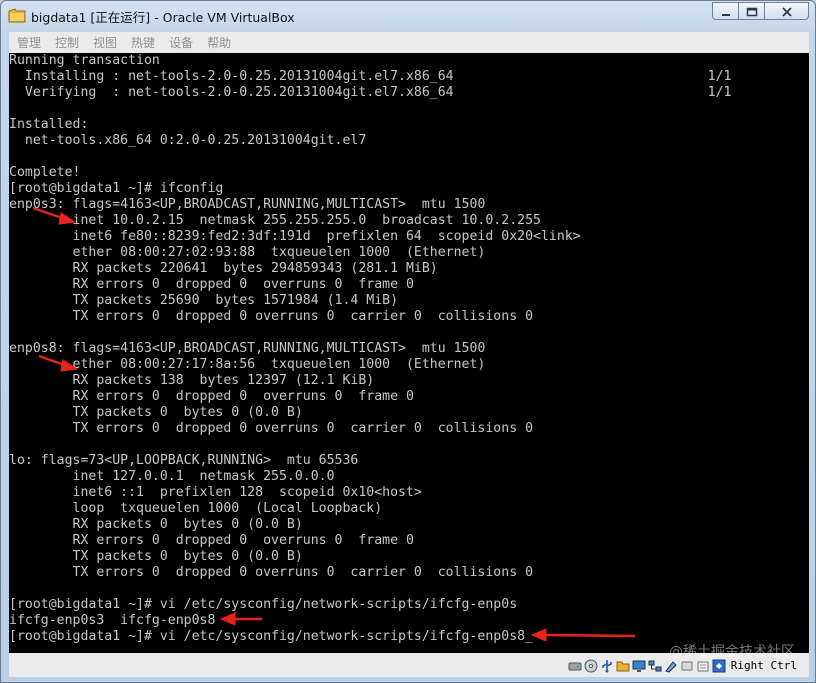 Image resolution: width=816 pixels, height=683 pixels. Describe the element at coordinates (607, 665) in the screenshot. I see `usb-icon` at that location.